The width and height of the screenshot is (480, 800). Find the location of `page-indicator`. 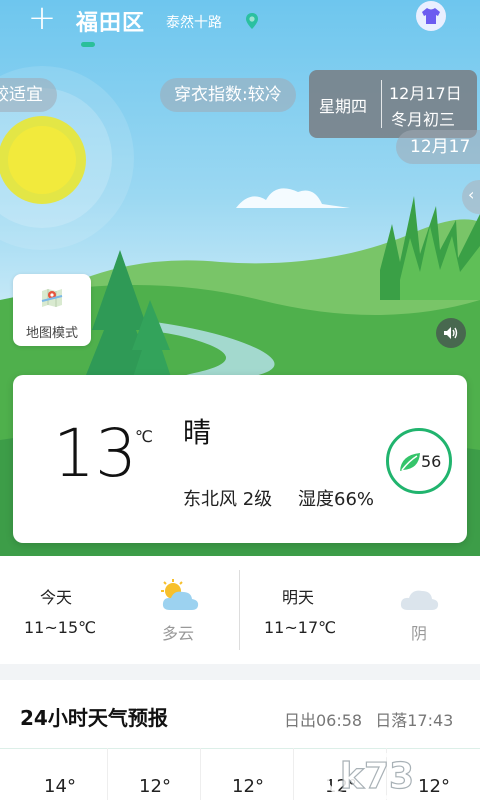

page-indicator is located at coordinates (88, 44).